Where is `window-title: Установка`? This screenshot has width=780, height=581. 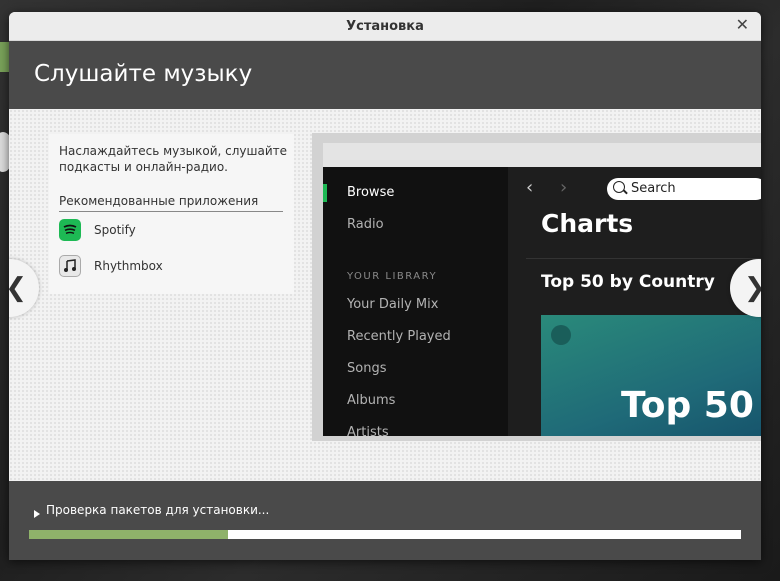
window-title: Установка is located at coordinates (385, 26).